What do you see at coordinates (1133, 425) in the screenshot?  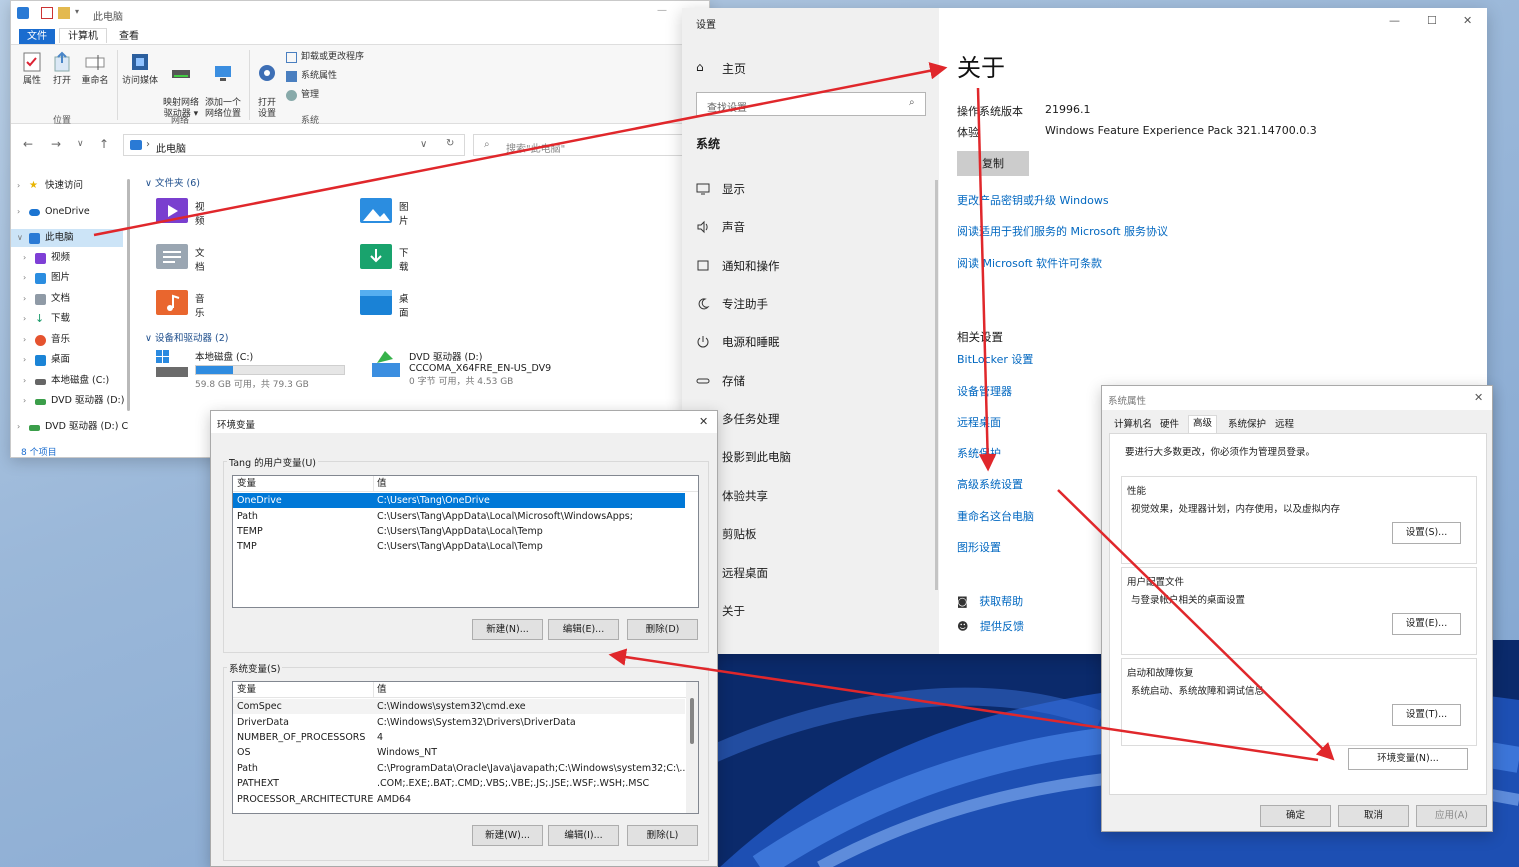 I see `tab-computer-name: 计算机名` at bounding box center [1133, 425].